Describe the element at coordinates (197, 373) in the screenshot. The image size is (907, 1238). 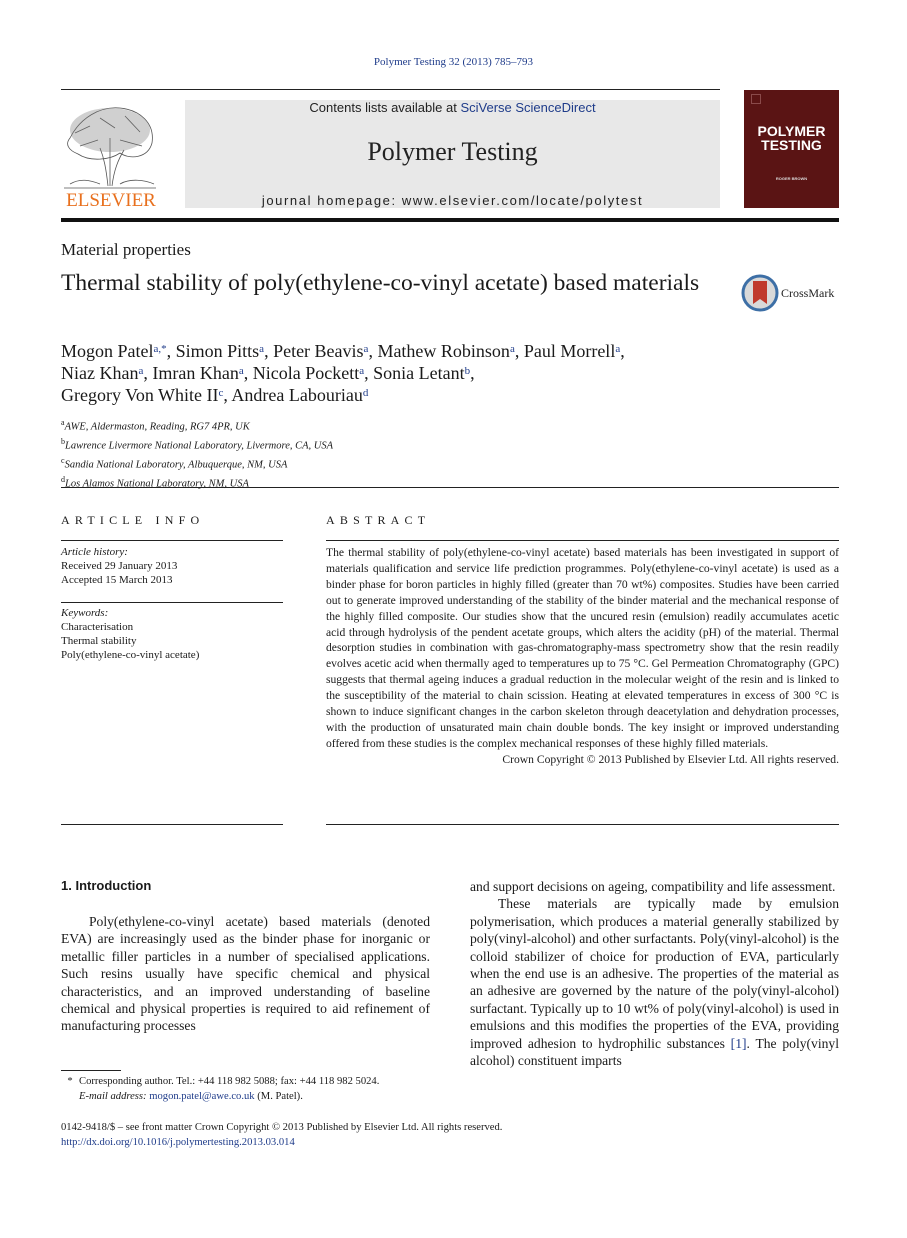
I see `author: Imran Khana` at that location.